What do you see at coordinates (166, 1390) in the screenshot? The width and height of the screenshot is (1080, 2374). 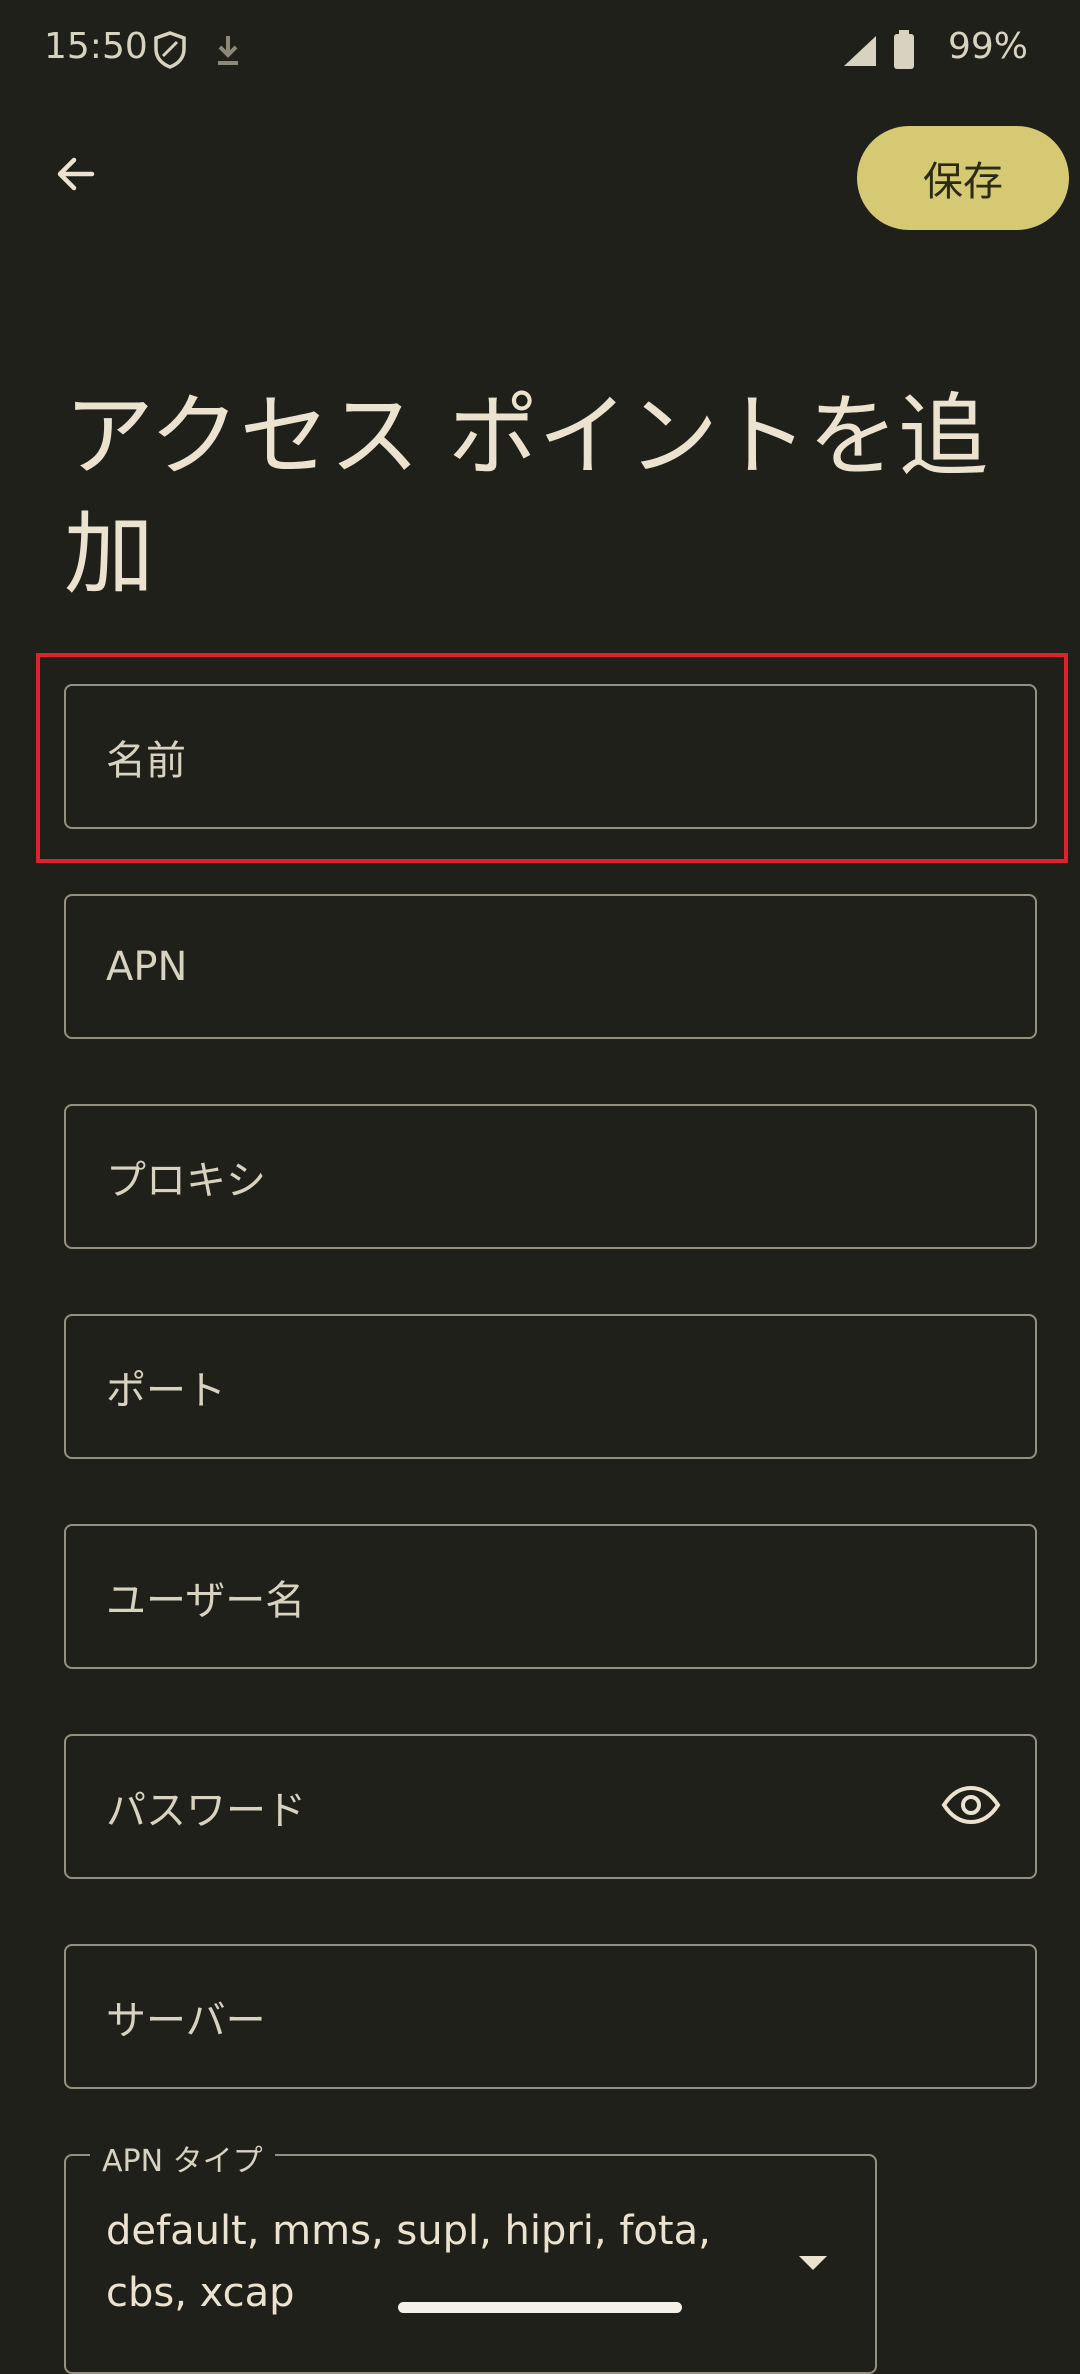 I see `port-field-placeholder: ポート` at bounding box center [166, 1390].